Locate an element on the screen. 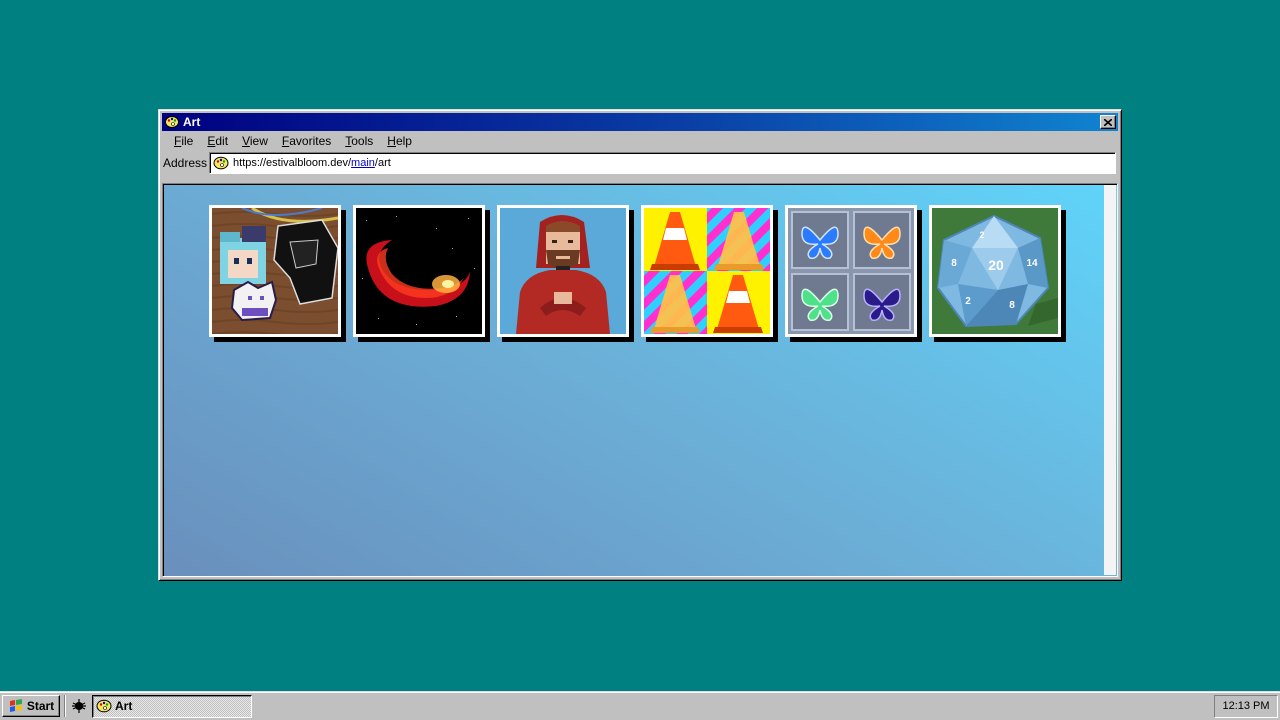 Image resolution: width=1280 pixels, height=720 pixels. menu-tools-label: Tools is located at coordinates (359, 141).